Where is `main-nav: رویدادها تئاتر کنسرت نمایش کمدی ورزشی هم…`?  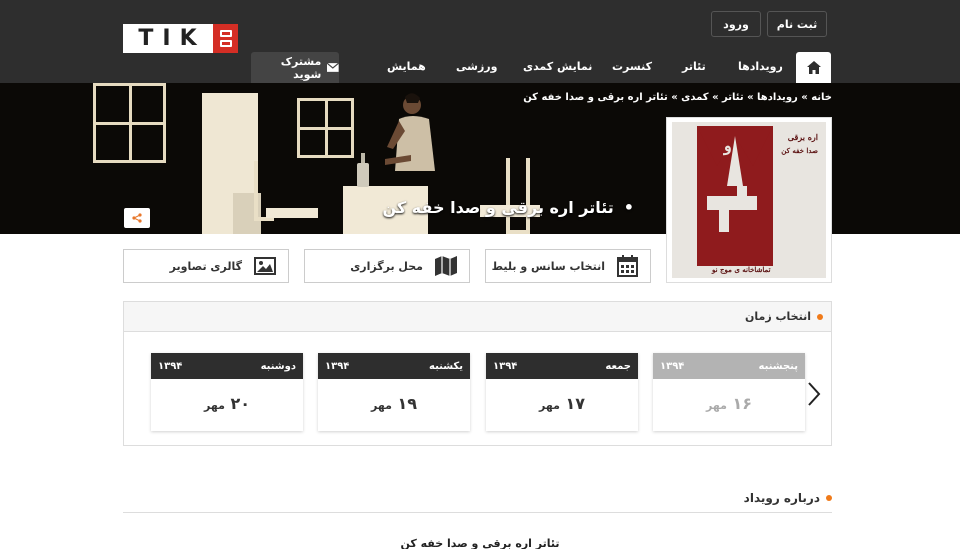 main-nav: رویدادها تئاتر کنسرت نمایش کمدی ورزشی هم… is located at coordinates (480, 67).